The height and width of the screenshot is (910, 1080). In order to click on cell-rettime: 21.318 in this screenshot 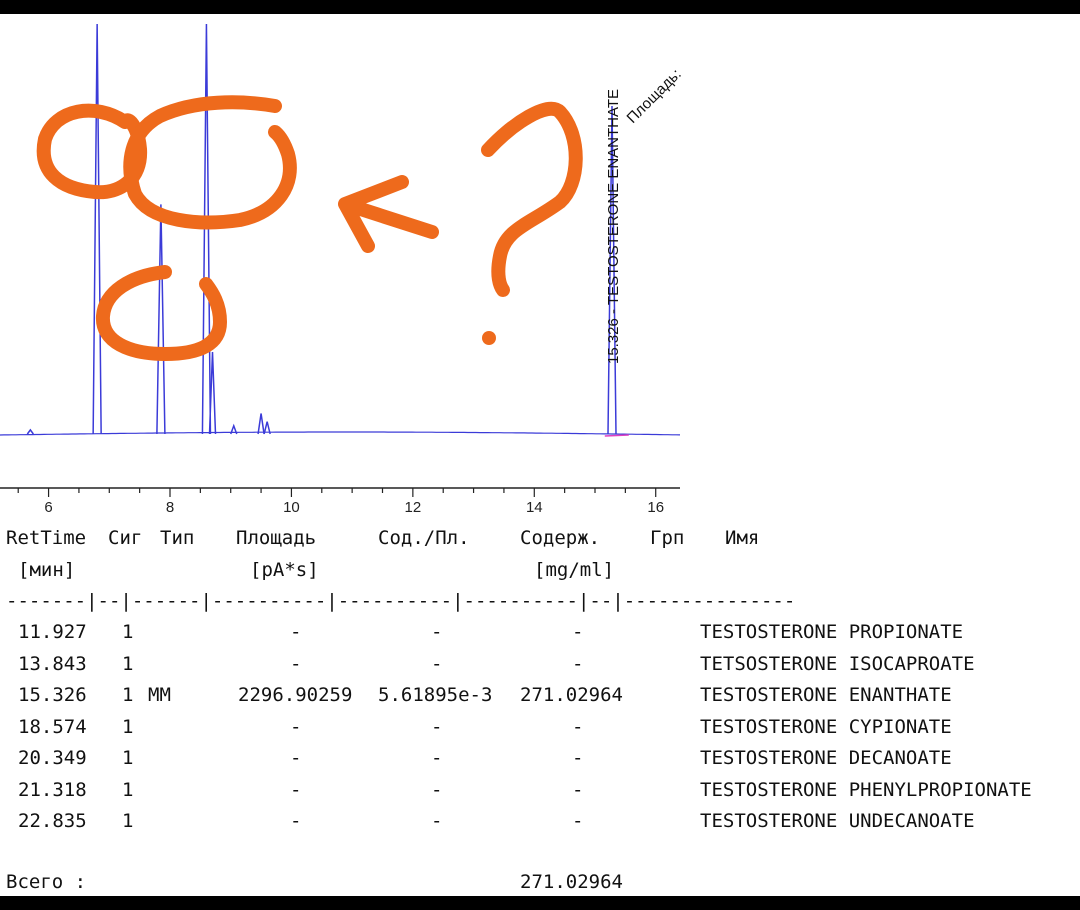, I will do `click(52, 789)`.